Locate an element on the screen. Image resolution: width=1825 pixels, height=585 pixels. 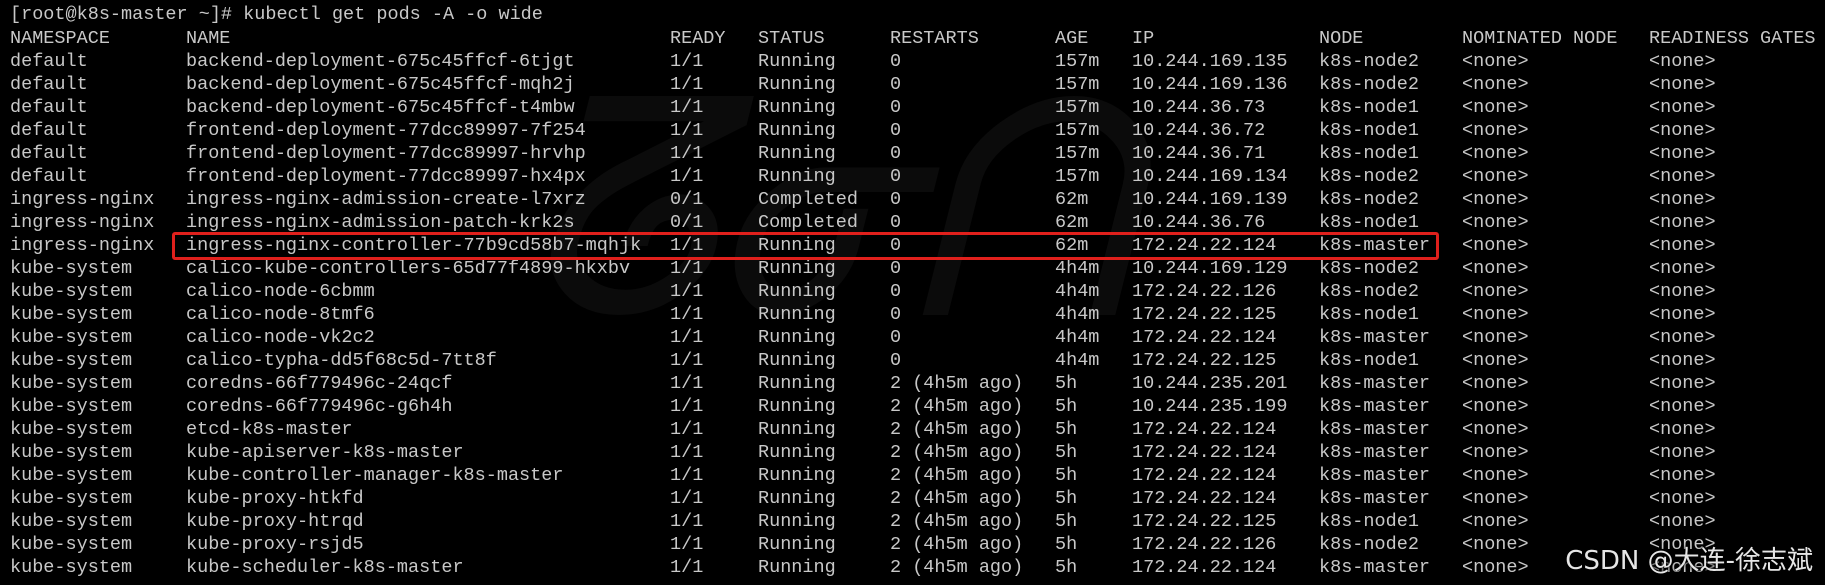
cell-ip: 10.244.36.72 is located at coordinates (1199, 130).